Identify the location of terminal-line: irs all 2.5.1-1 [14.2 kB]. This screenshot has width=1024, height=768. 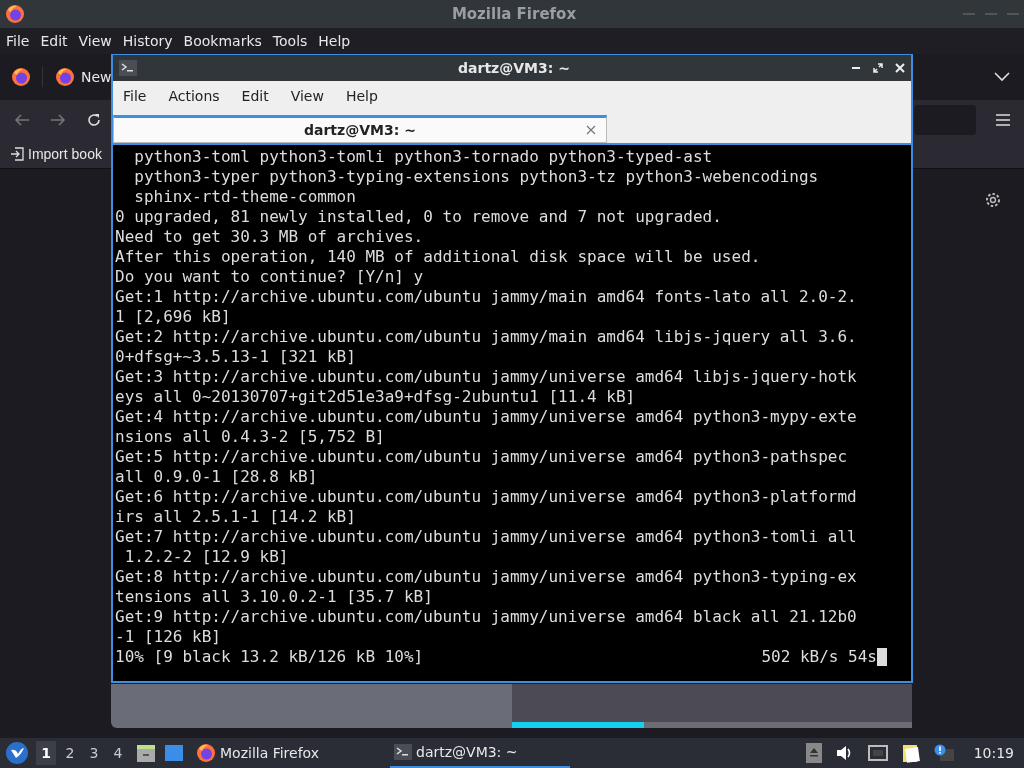
(236, 517).